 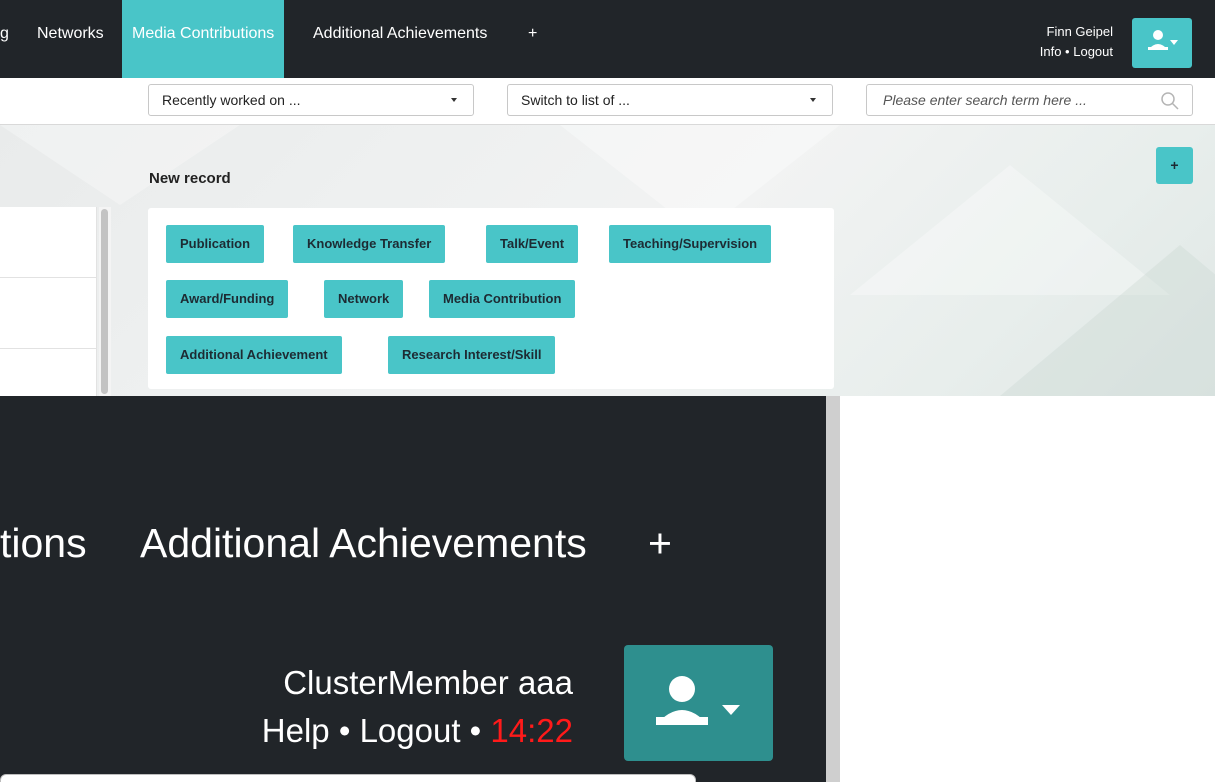 I want to click on zoom-user-links: Help • Logout • 14:22, so click(x=417, y=731).